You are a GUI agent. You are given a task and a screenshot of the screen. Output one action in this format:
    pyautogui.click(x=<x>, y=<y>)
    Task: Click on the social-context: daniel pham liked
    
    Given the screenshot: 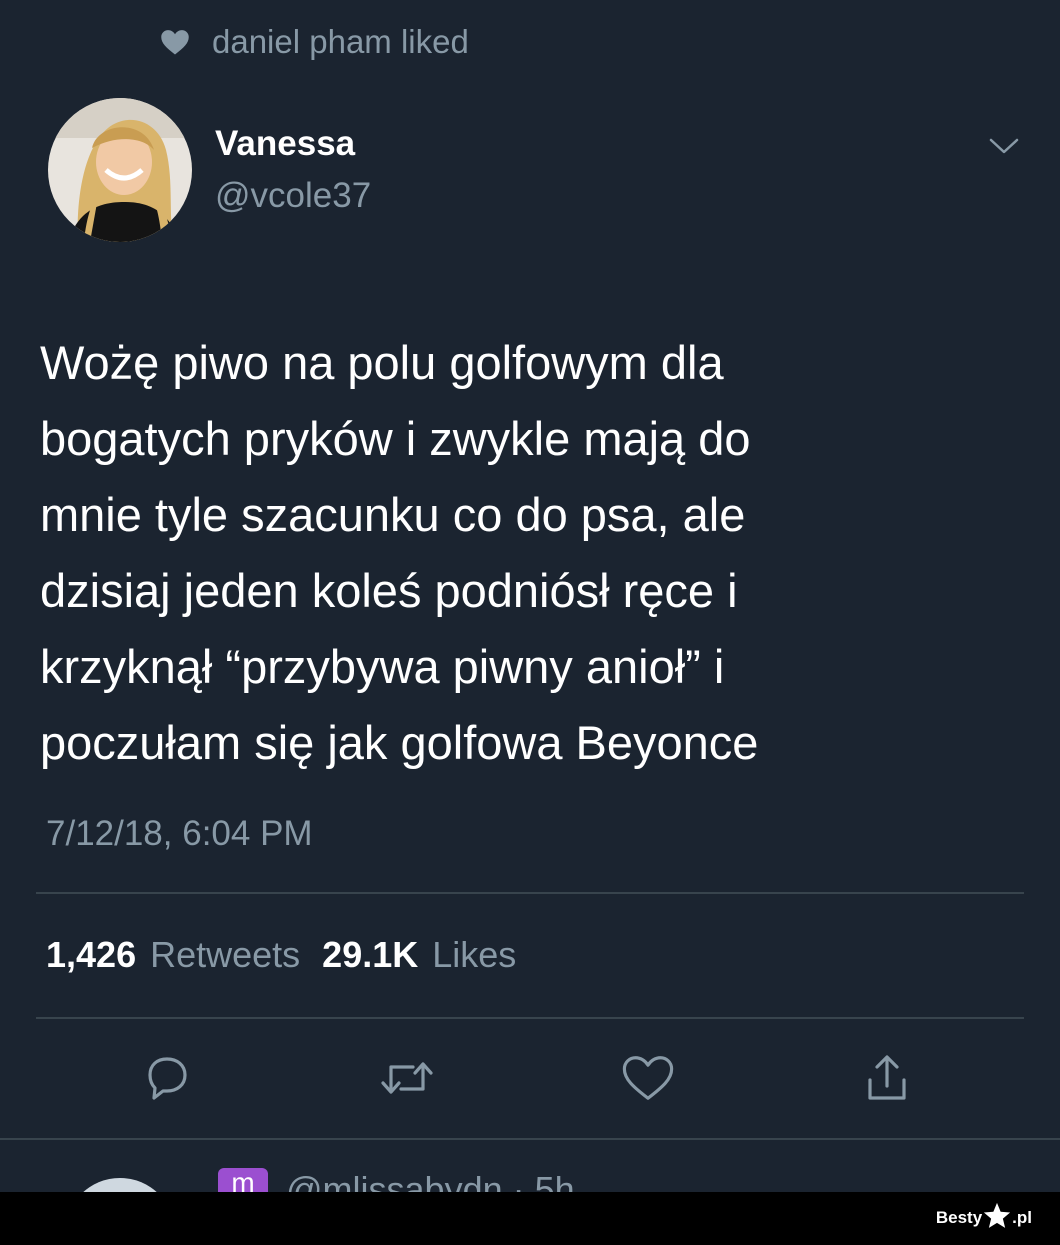 What is the action you would take?
    pyautogui.click(x=314, y=42)
    